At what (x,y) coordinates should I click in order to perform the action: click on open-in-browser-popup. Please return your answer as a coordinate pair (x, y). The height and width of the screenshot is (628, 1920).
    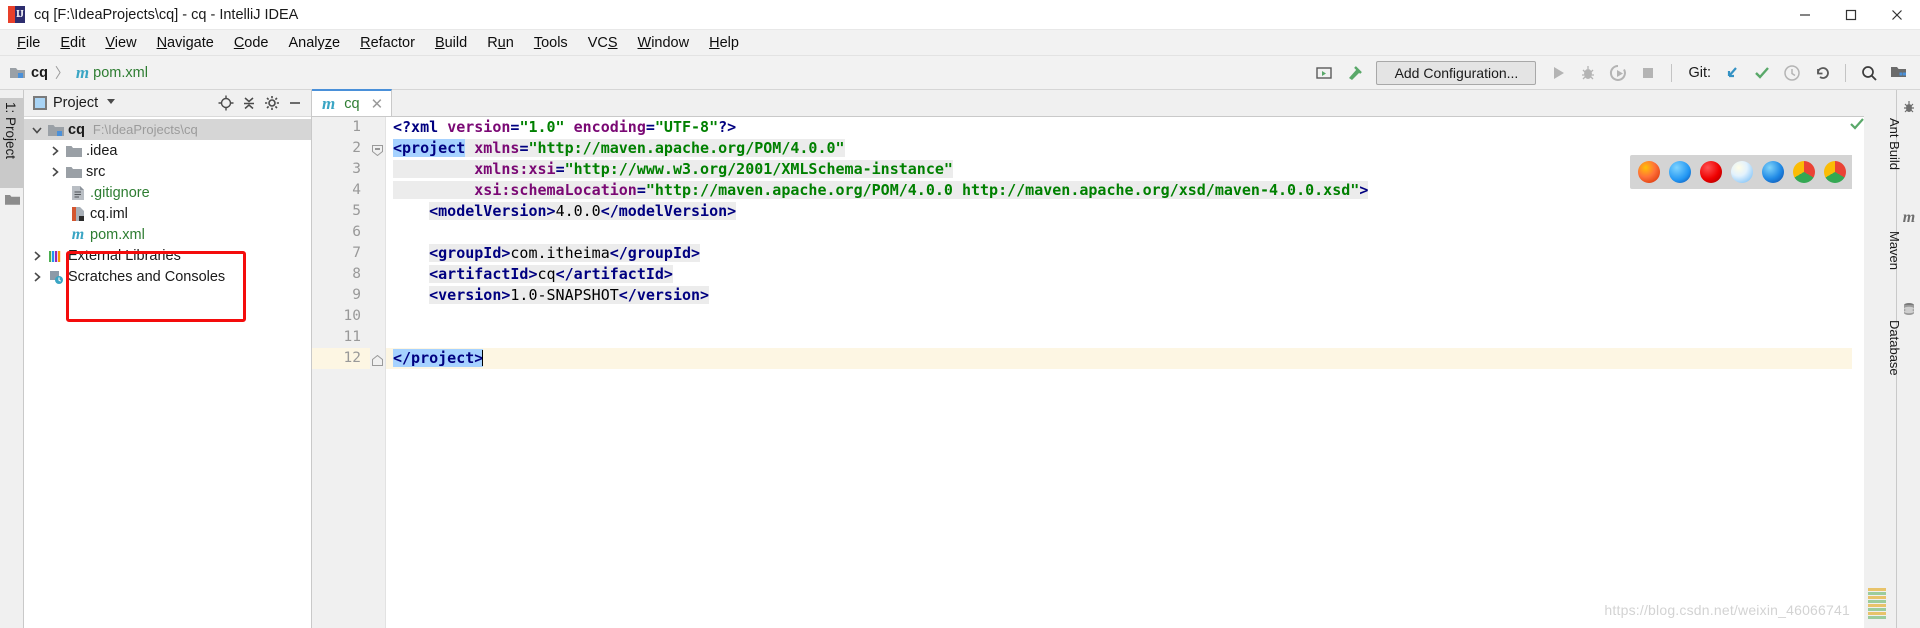
    Looking at the image, I should click on (1742, 172).